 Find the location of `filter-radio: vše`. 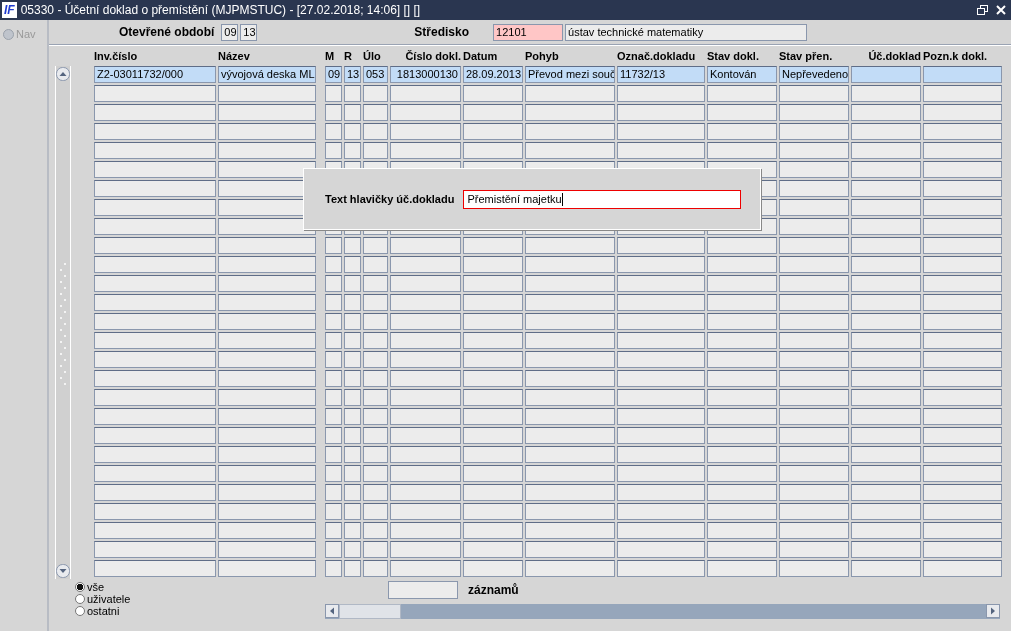

filter-radio: vše is located at coordinates (200, 587).